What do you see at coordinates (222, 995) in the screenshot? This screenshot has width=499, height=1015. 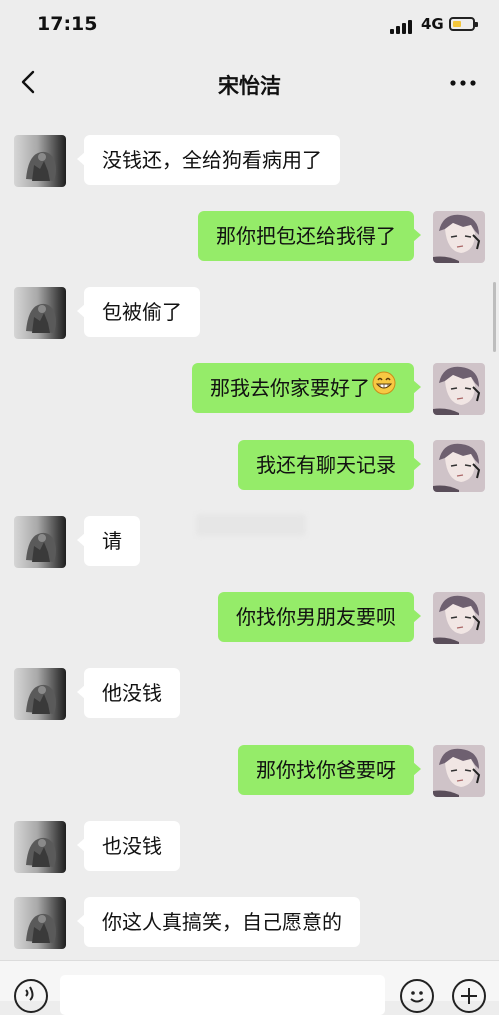 I see `message-input` at bounding box center [222, 995].